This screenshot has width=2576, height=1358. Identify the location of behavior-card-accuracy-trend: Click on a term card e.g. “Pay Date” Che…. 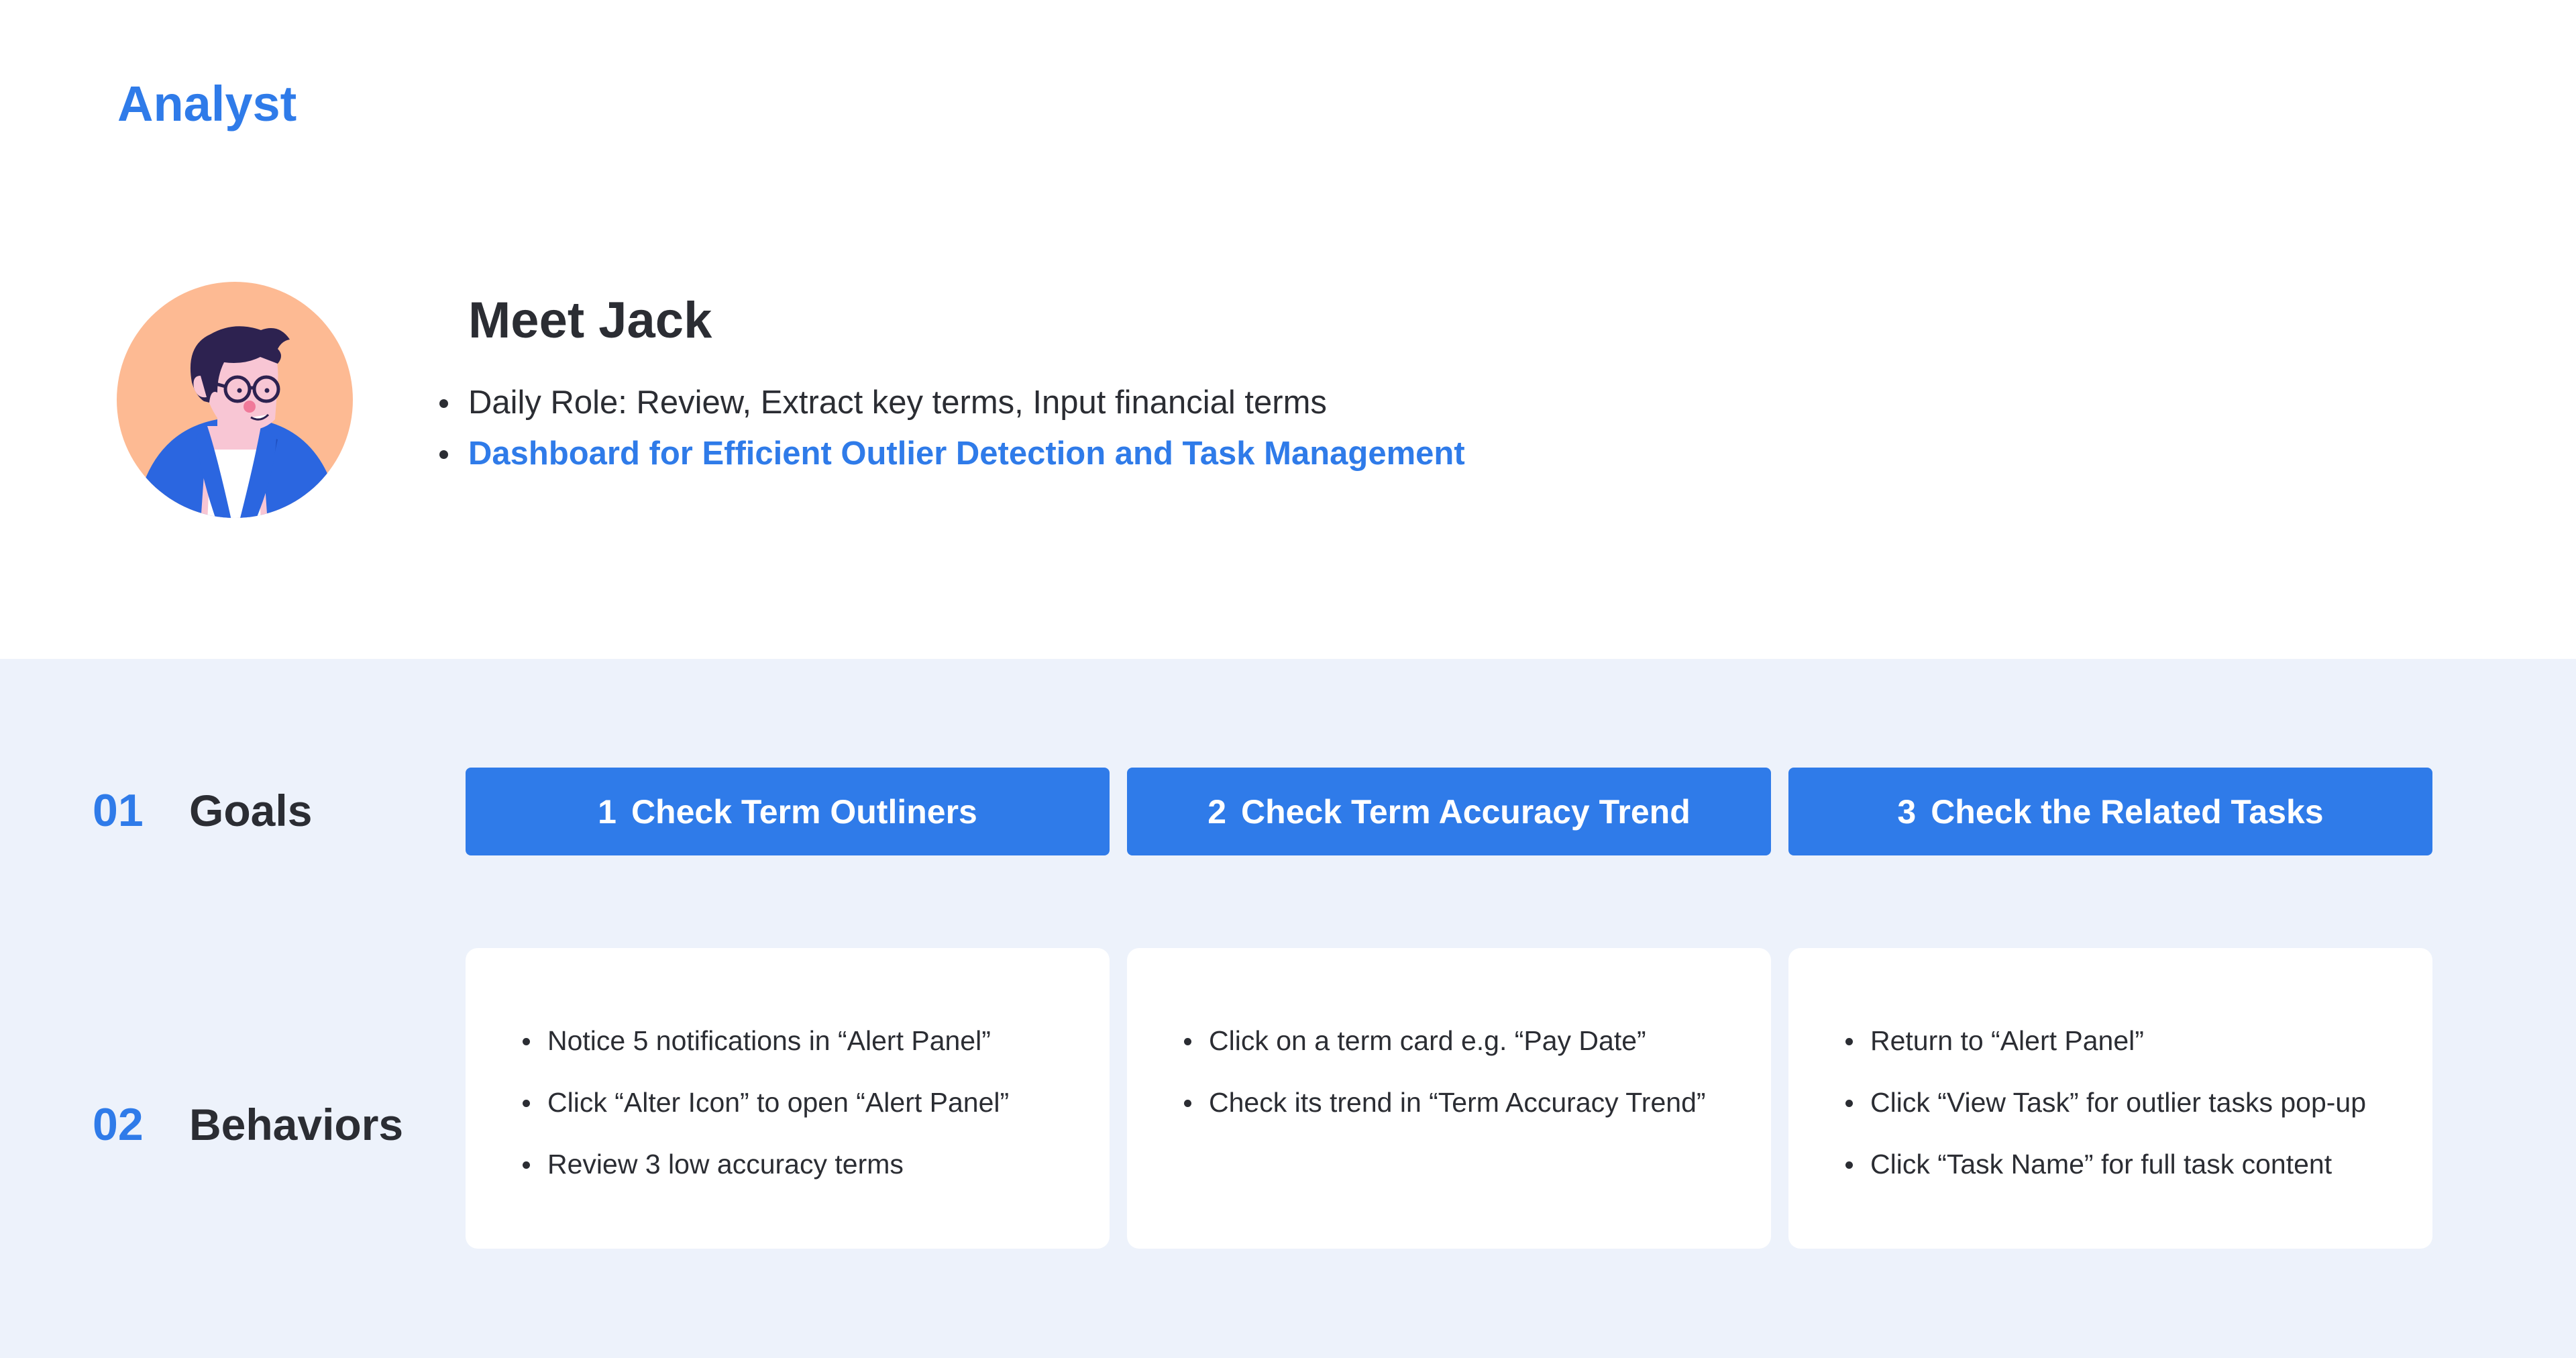
(1449, 1098).